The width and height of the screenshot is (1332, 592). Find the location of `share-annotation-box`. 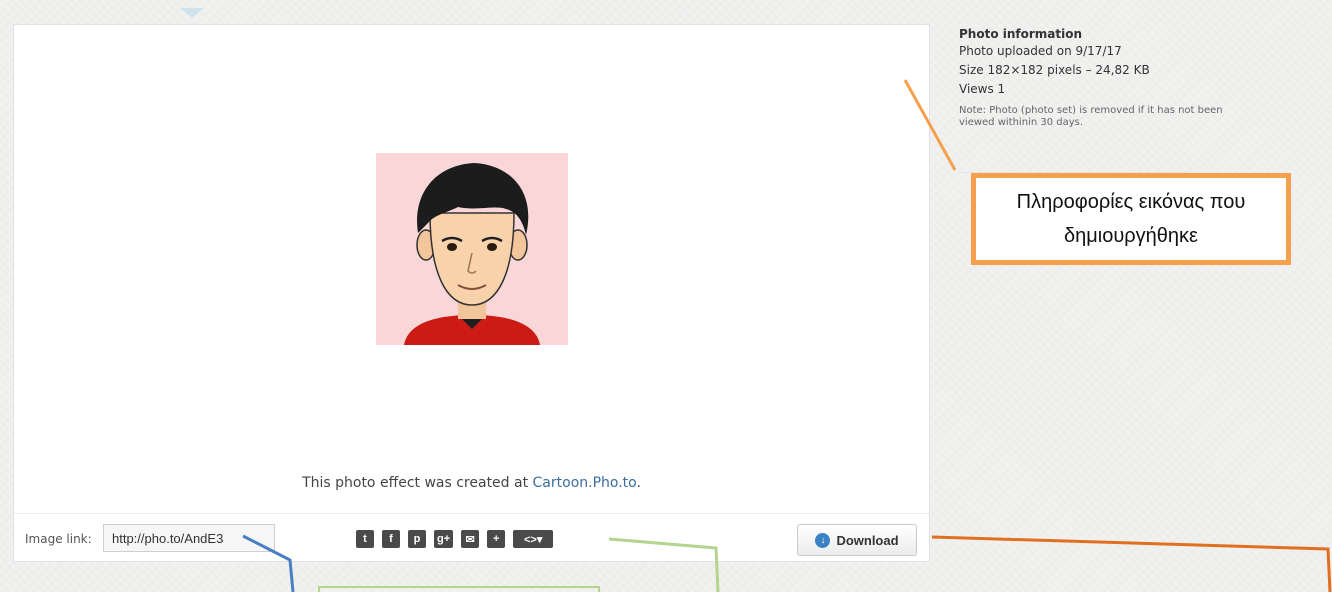

share-annotation-box is located at coordinates (459, 589).